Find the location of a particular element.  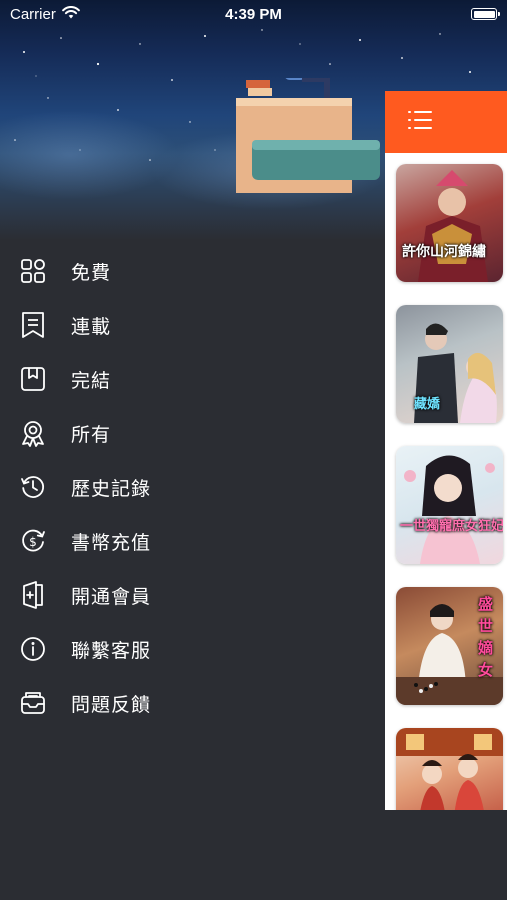

door-plus-icon is located at coordinates (33, 595).